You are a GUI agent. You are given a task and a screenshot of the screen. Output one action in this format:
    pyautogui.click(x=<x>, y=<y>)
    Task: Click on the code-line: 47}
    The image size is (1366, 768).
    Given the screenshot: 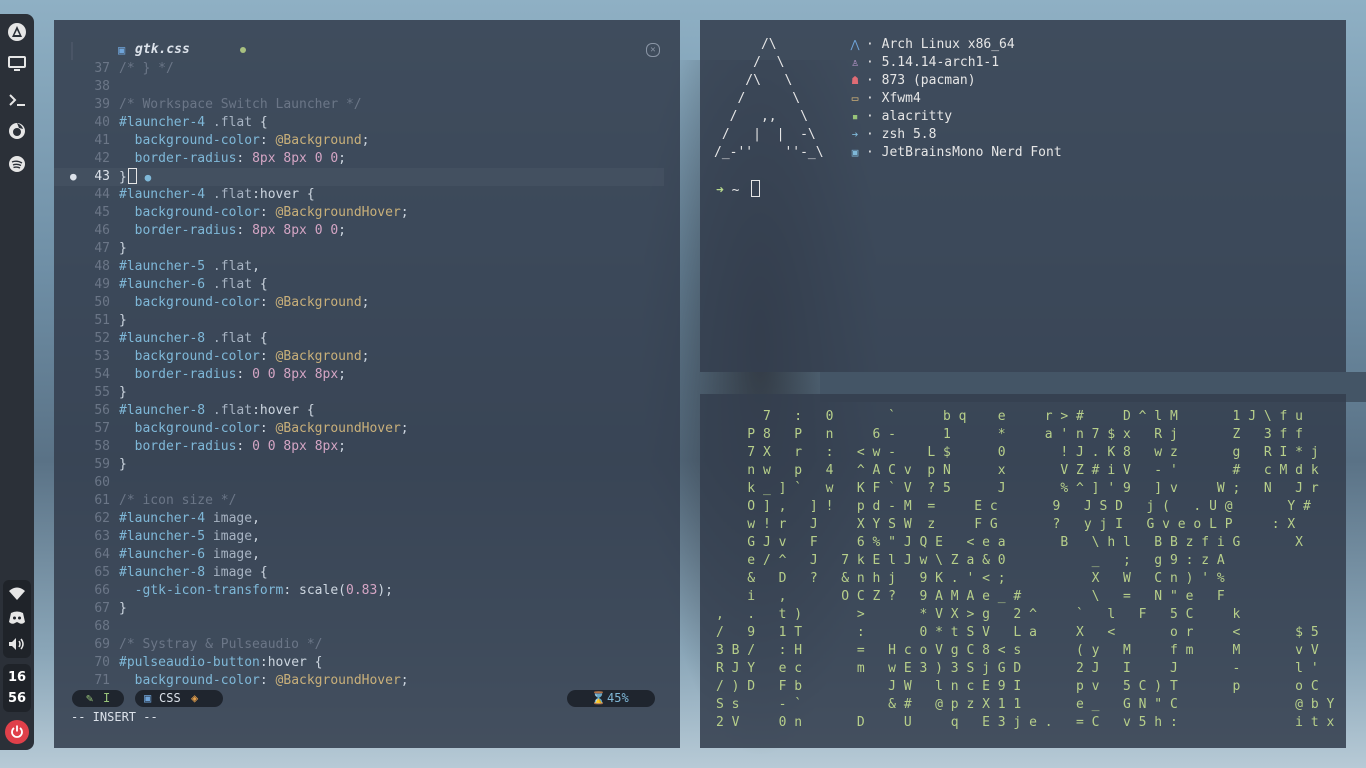 What is the action you would take?
    pyautogui.click(x=359, y=249)
    